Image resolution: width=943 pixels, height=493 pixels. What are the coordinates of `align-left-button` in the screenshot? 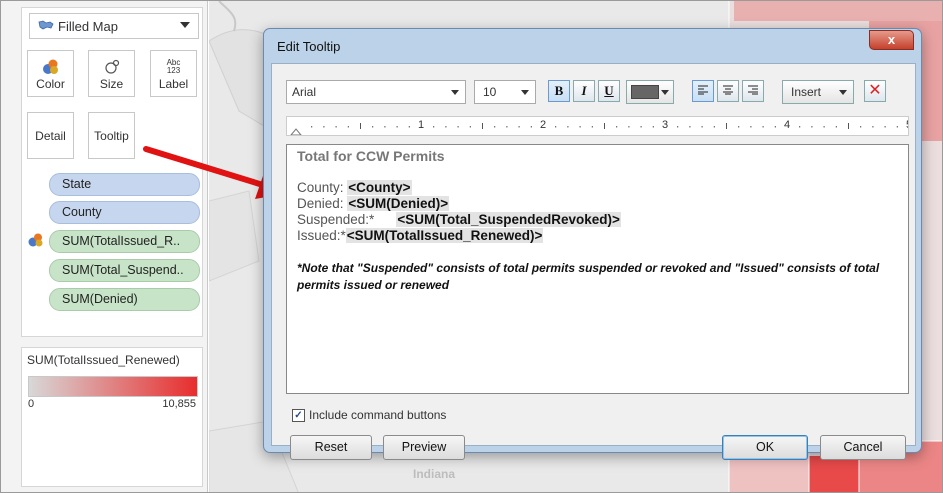 It's located at (703, 91).